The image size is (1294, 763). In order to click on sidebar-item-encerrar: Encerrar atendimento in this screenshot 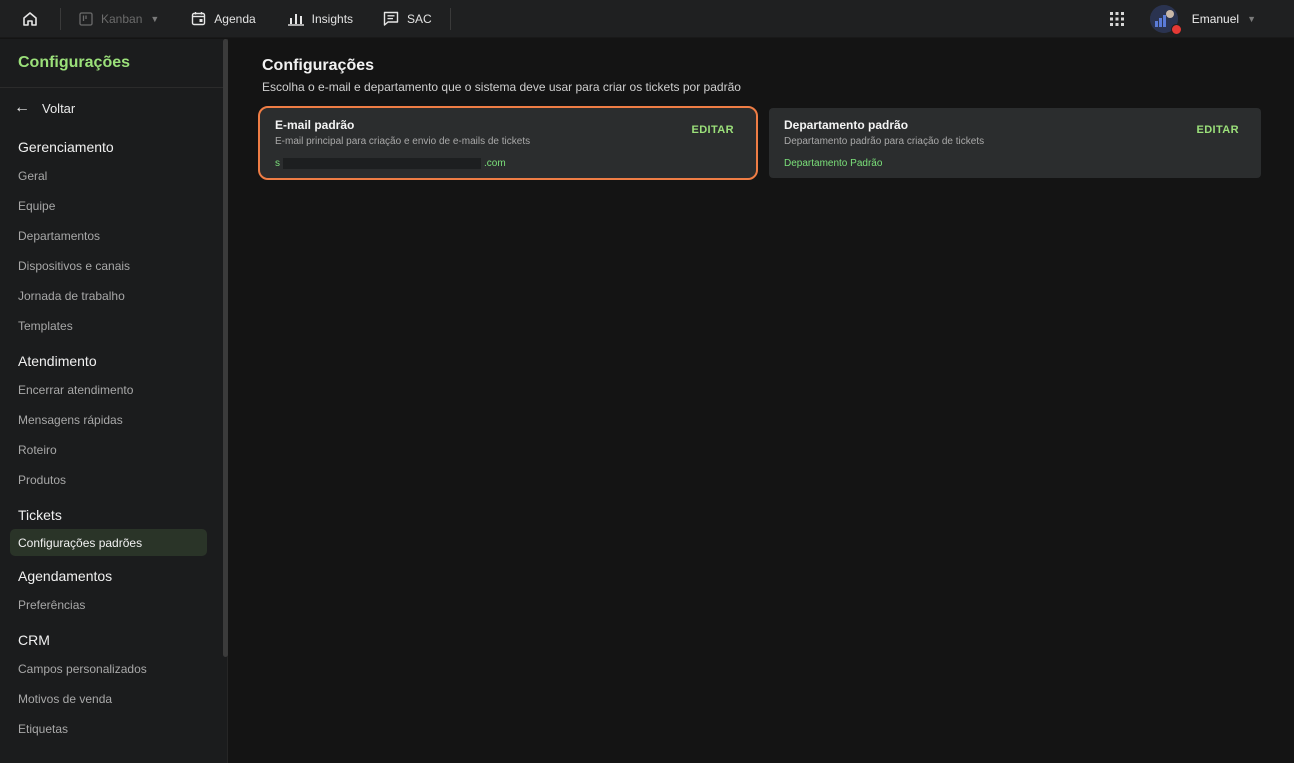, I will do `click(113, 390)`.